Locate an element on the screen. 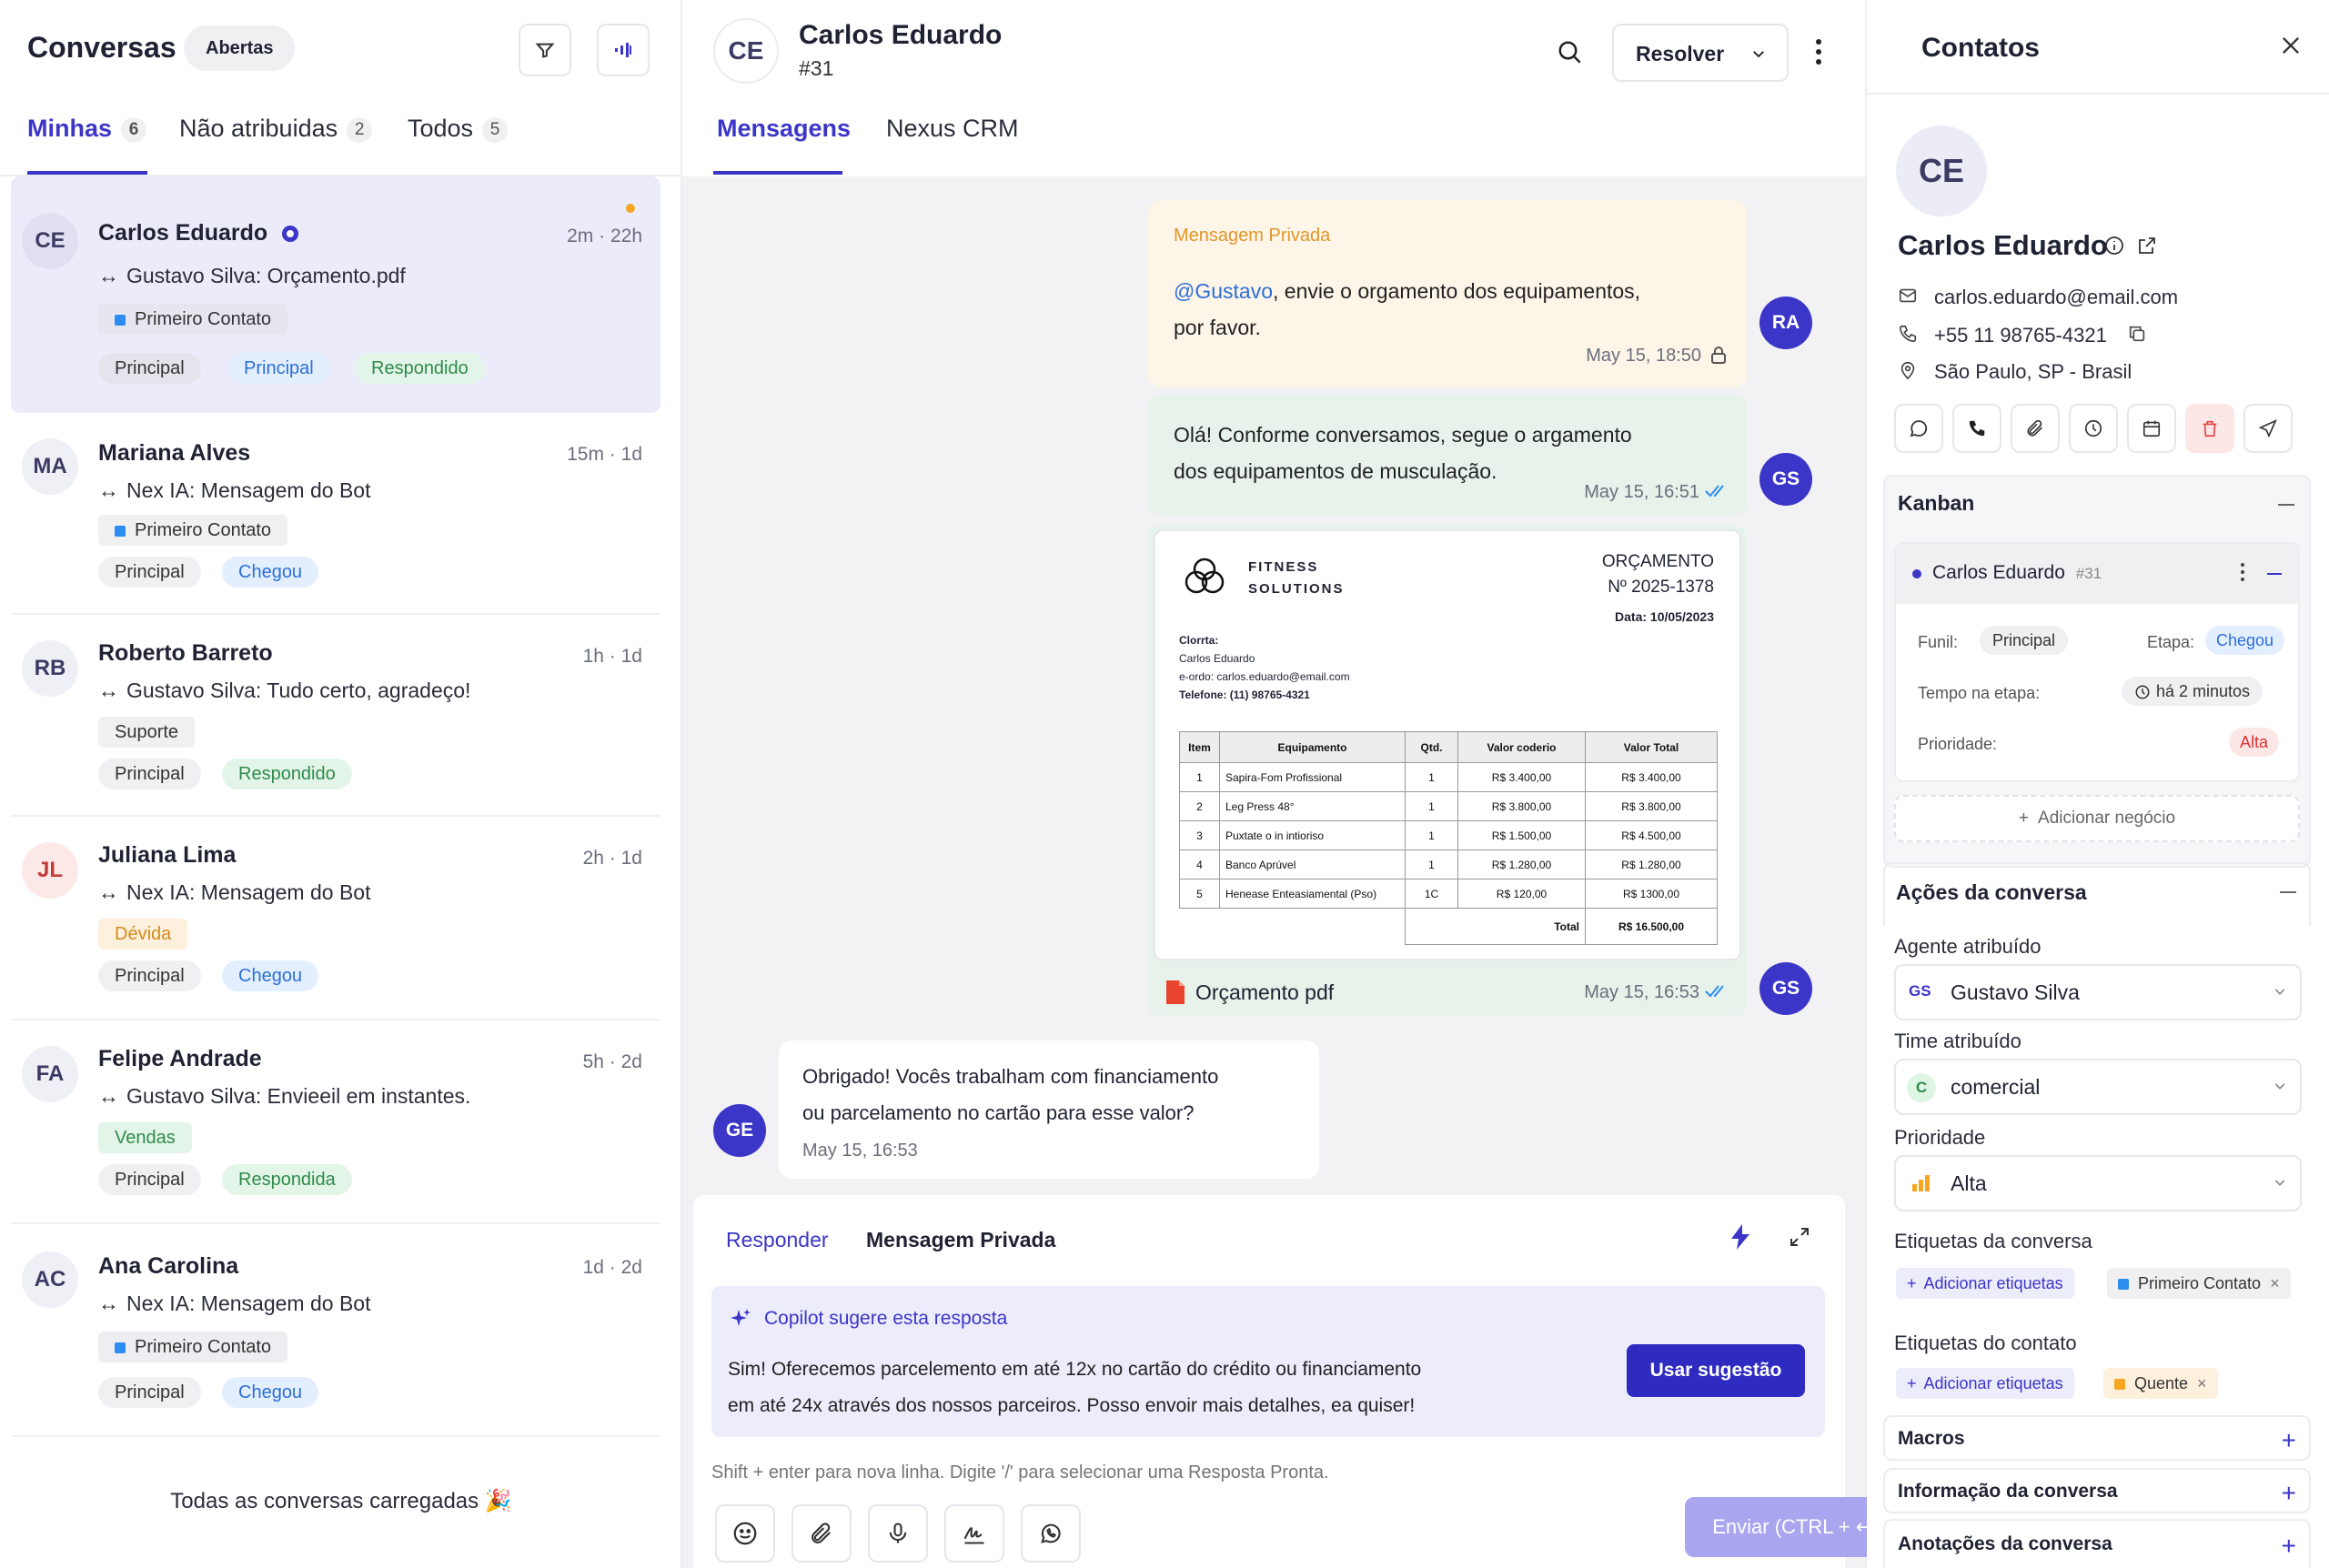 The height and width of the screenshot is (1568, 2329). signature-button is located at coordinates (974, 1533).